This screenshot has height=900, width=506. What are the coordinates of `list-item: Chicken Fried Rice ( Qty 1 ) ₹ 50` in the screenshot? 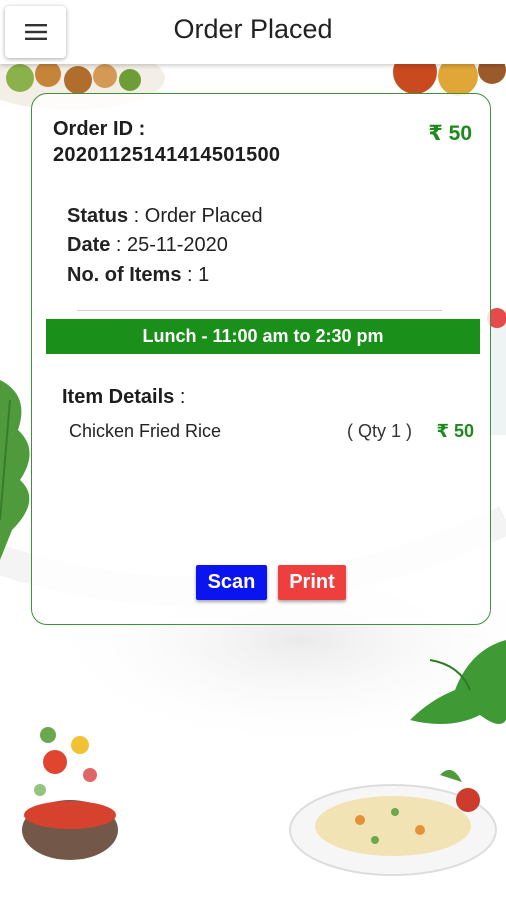 It's located at (262, 434).